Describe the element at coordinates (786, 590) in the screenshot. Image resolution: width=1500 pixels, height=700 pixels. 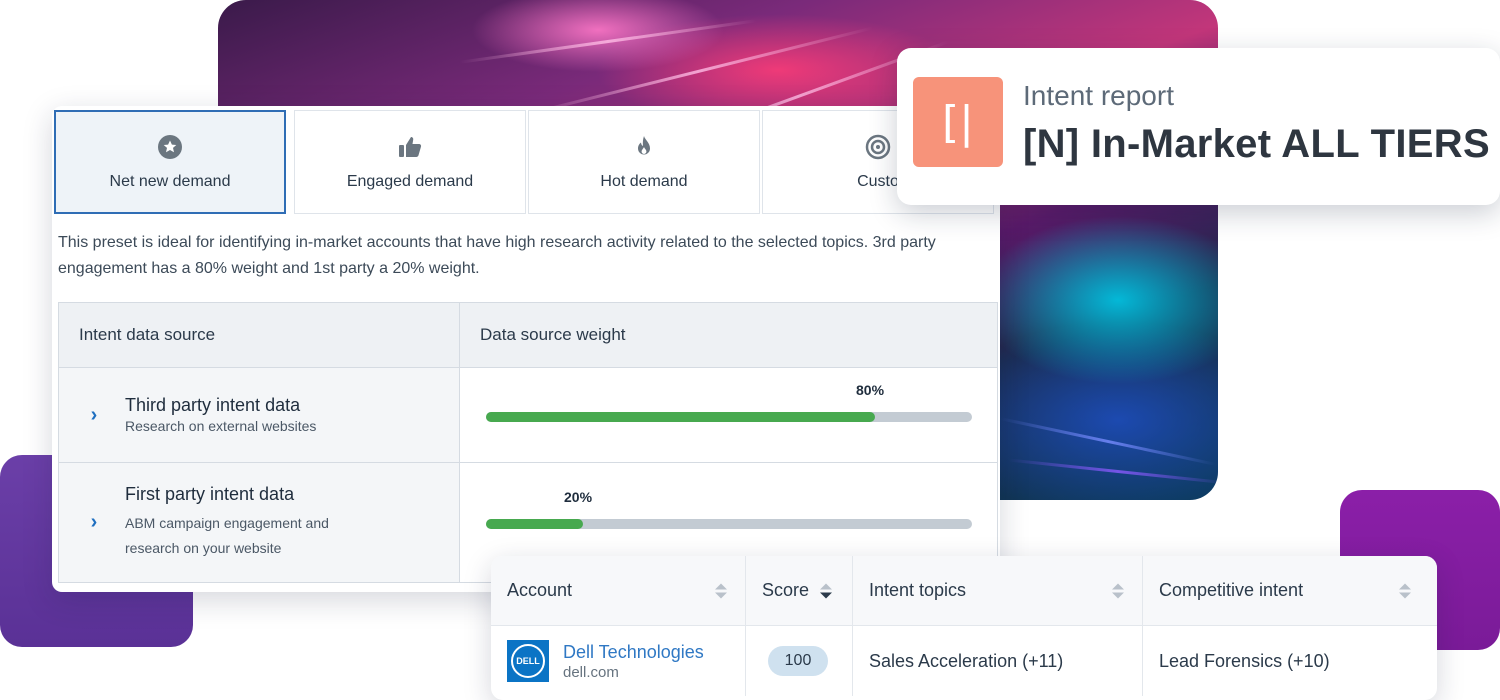
I see `column-label: Score` at that location.